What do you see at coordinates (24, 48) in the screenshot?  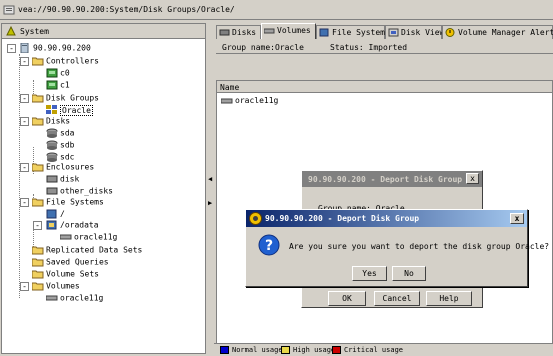 I see `server-icon` at bounding box center [24, 48].